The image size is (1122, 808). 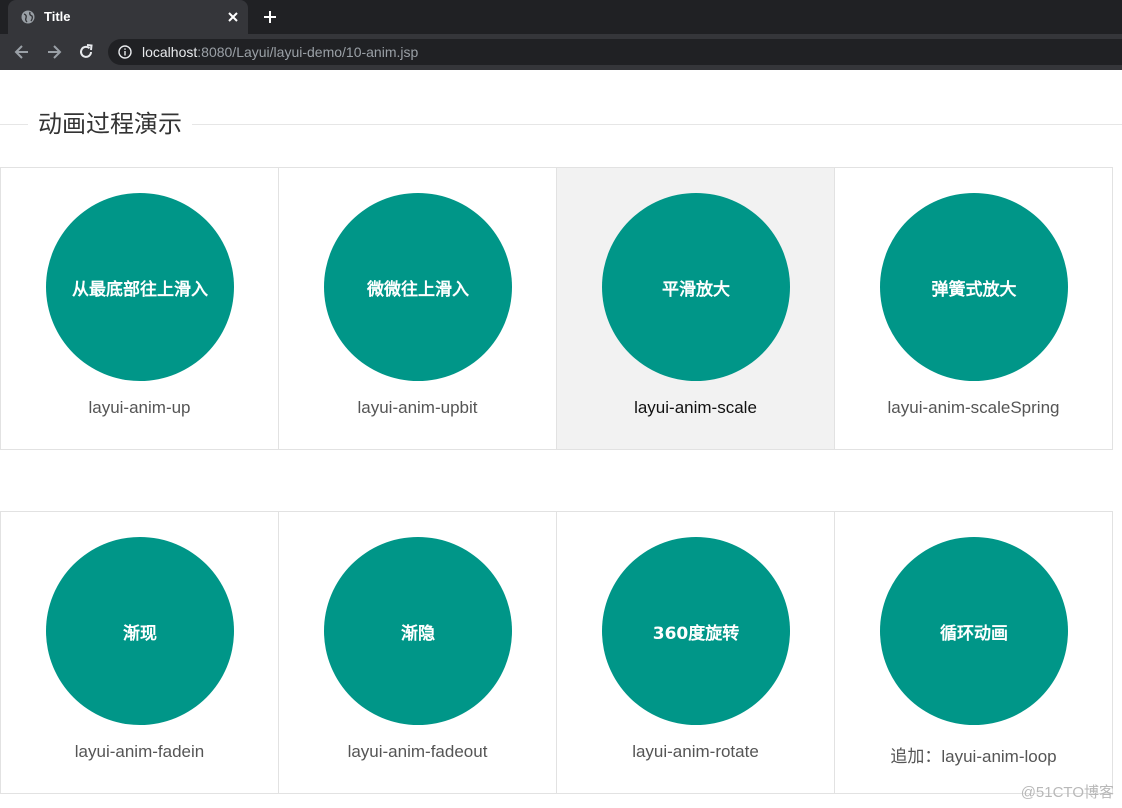 I want to click on anim-card-upbit: 微微往上滑入 layui-anim-upbit, so click(x=417, y=308).